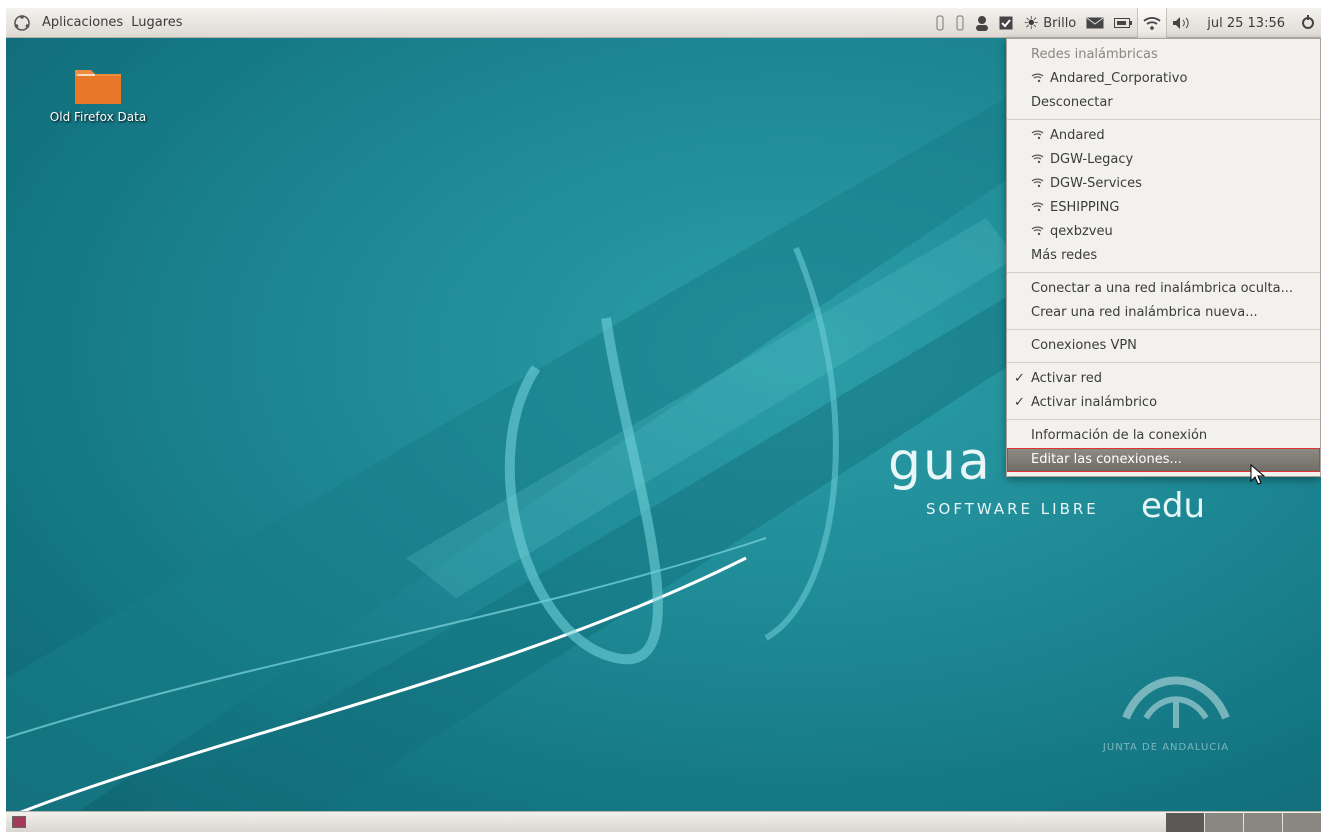  What do you see at coordinates (1085, 207) in the screenshot?
I see `network-name: ESHIPPING` at bounding box center [1085, 207].